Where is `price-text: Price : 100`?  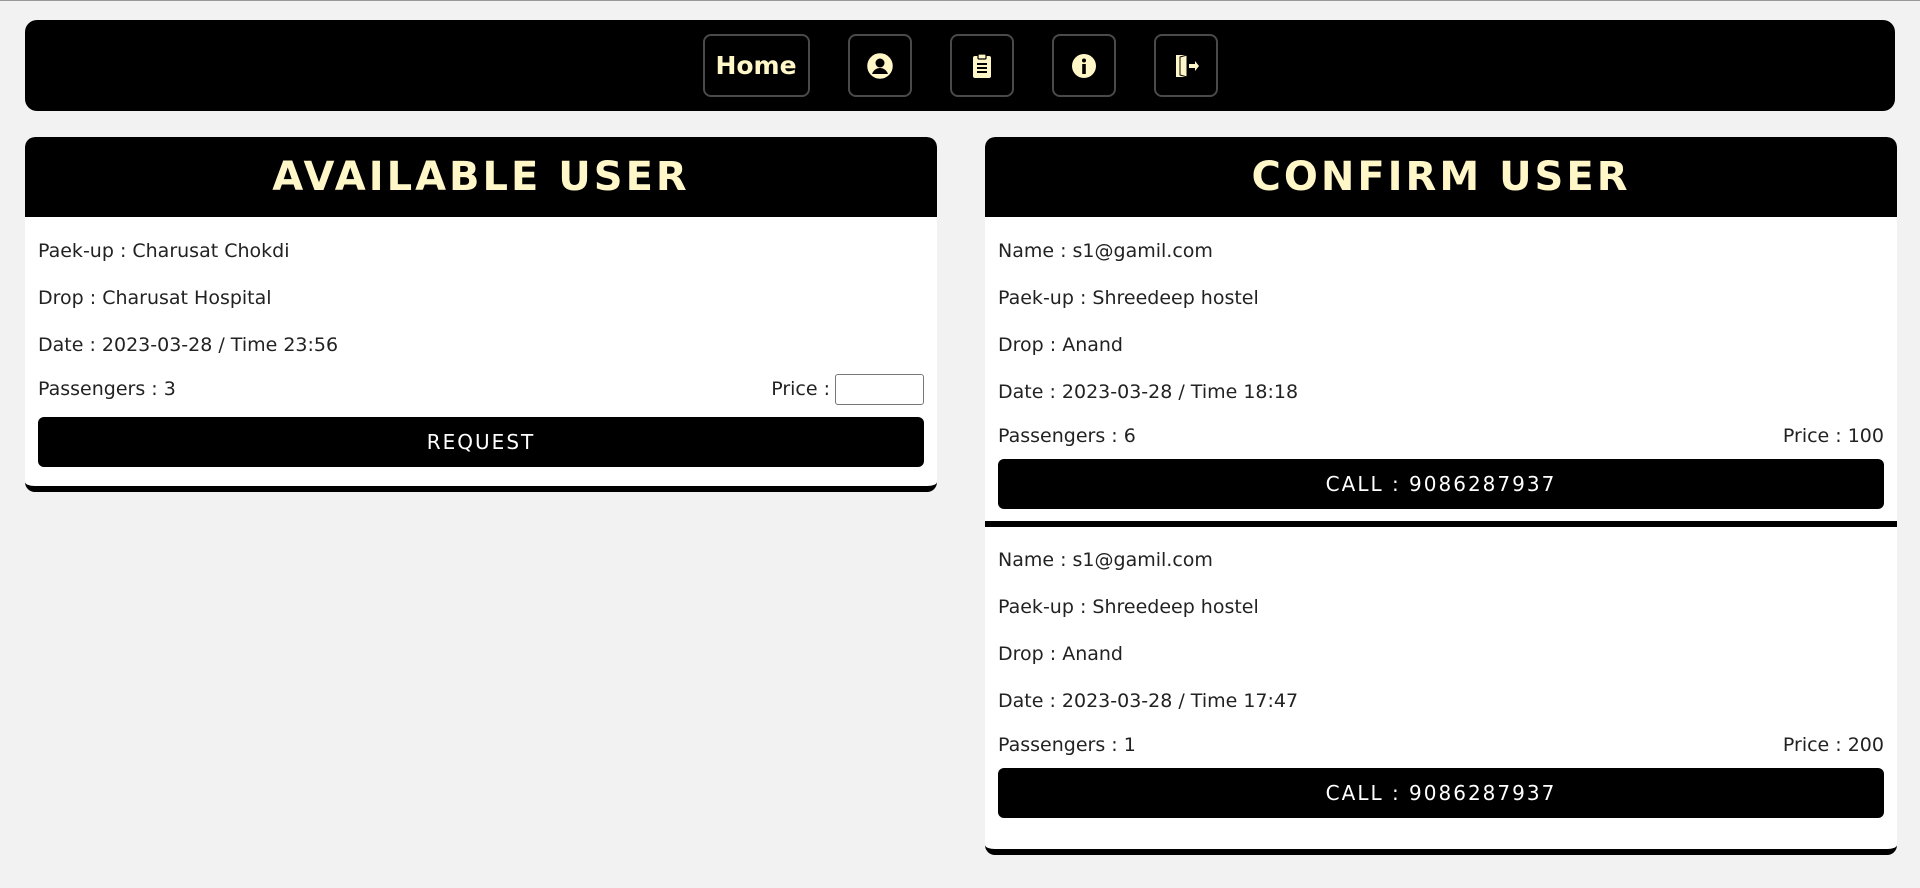
price-text: Price : 100 is located at coordinates (1833, 436).